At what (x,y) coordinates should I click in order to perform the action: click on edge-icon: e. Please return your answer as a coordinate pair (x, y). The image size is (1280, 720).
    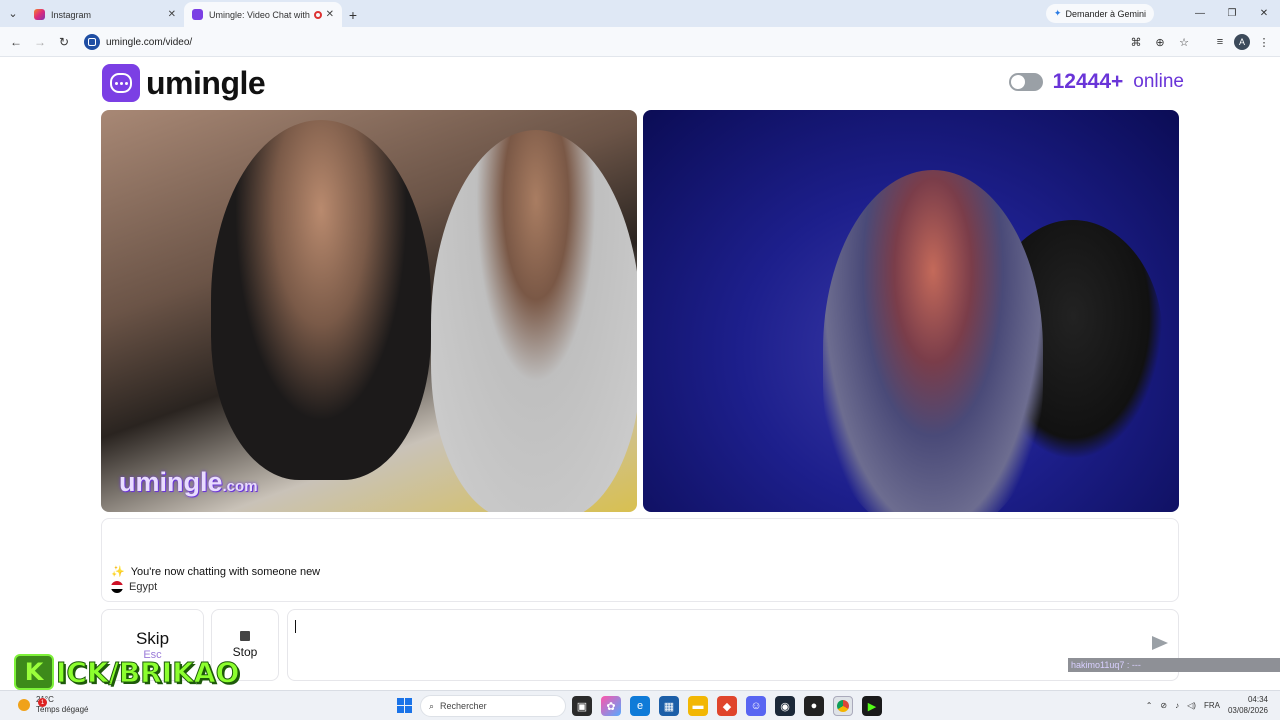
    Looking at the image, I should click on (640, 706).